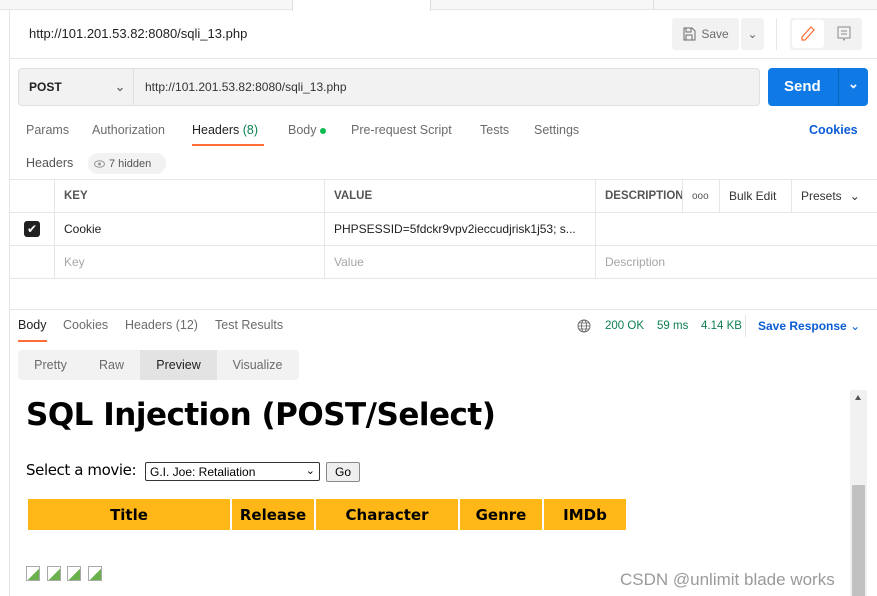 Image resolution: width=877 pixels, height=596 pixels. What do you see at coordinates (387, 514) in the screenshot?
I see `column-header-character: Character` at bounding box center [387, 514].